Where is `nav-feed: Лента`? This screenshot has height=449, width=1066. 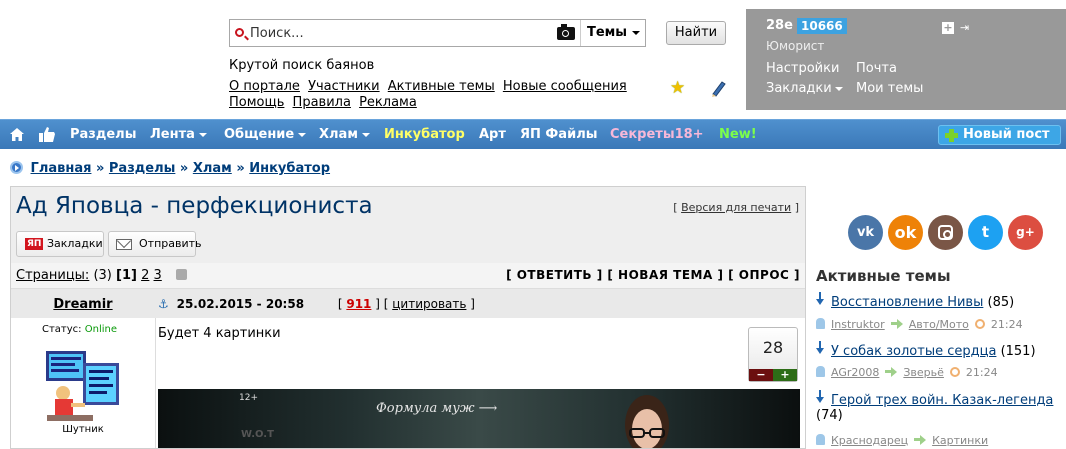
nav-feed: Лента is located at coordinates (178, 134).